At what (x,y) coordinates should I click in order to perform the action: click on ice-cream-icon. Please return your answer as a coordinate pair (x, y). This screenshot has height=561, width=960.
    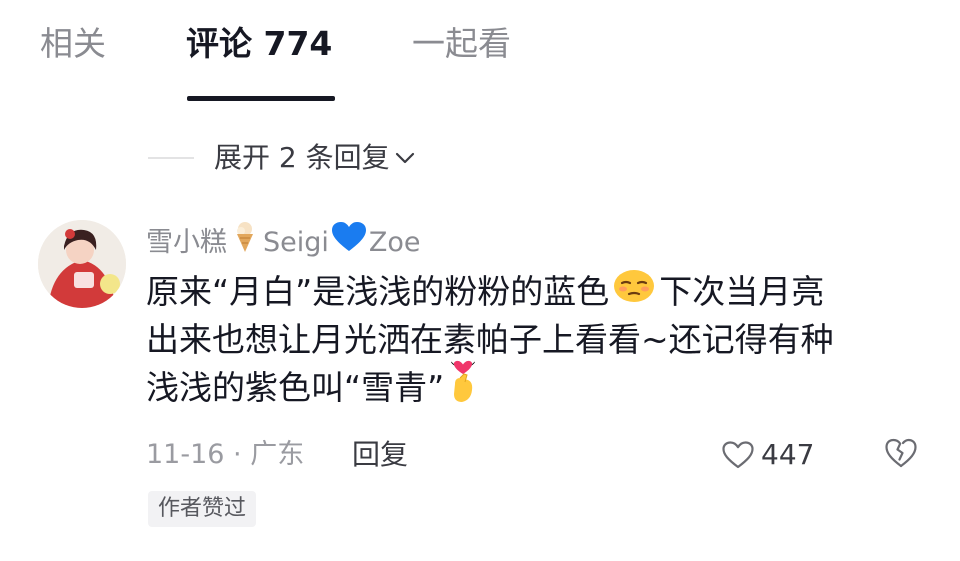
    Looking at the image, I should click on (245, 243).